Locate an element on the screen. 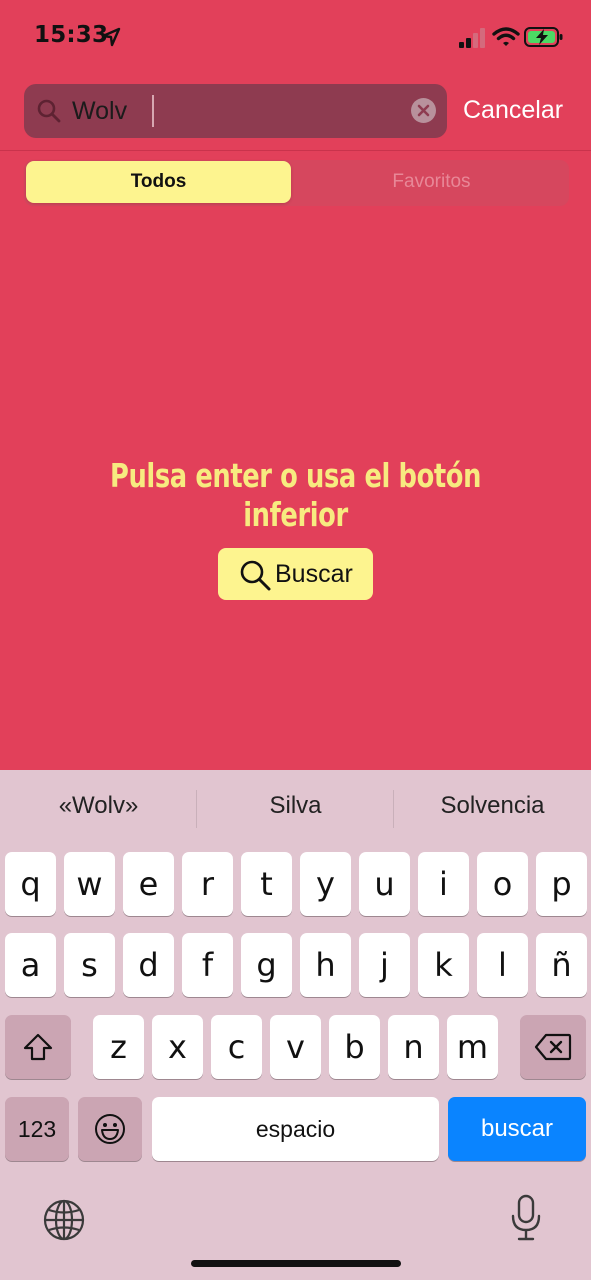 This screenshot has width=591, height=1280. clear-search-icon is located at coordinates (423, 110).